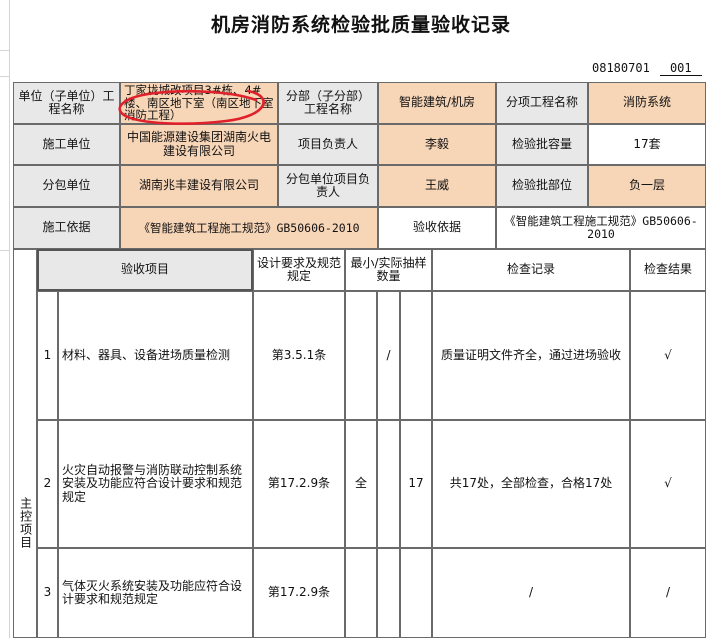 The width and height of the screenshot is (722, 638). What do you see at coordinates (416, 484) in the screenshot?
I see `row-actual-sample: 17` at bounding box center [416, 484].